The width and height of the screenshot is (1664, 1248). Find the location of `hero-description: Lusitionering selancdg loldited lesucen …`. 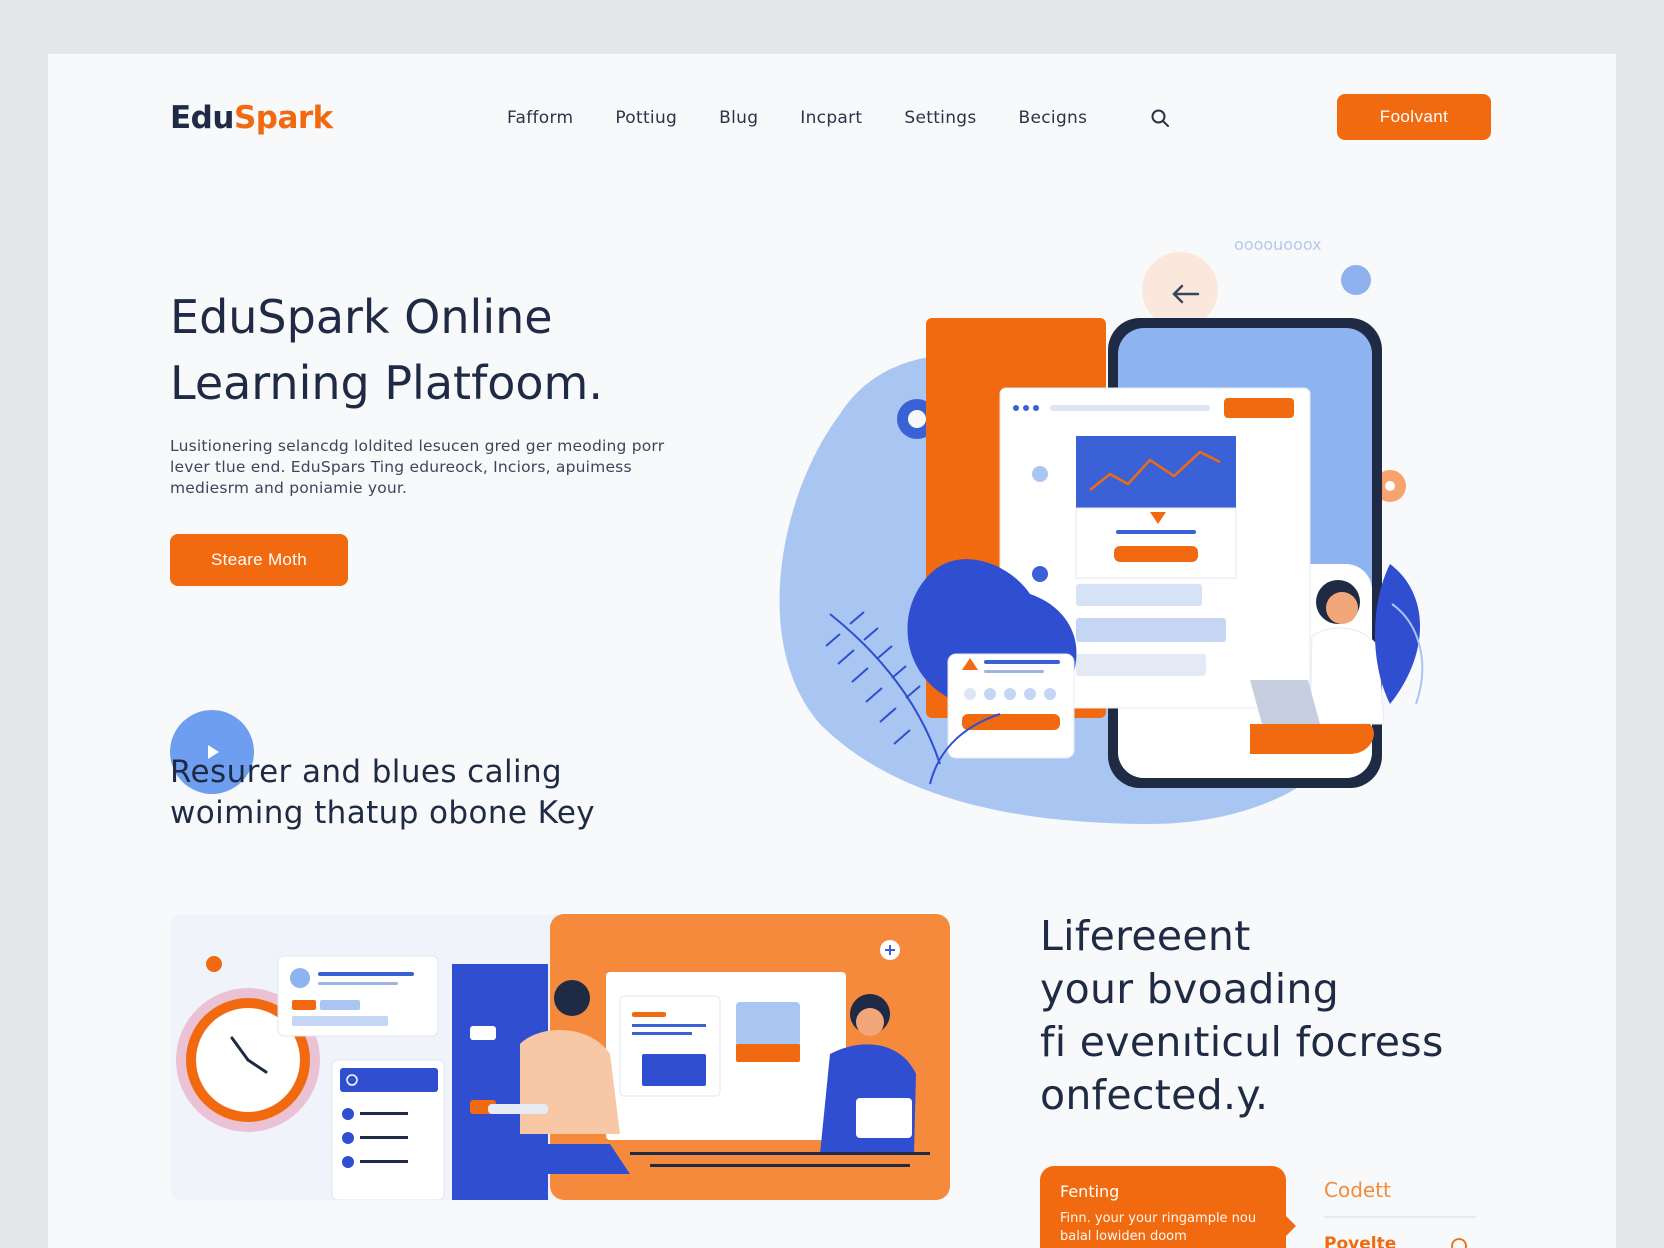

hero-description: Lusitionering selancdg loldited lesucen … is located at coordinates (417, 467).